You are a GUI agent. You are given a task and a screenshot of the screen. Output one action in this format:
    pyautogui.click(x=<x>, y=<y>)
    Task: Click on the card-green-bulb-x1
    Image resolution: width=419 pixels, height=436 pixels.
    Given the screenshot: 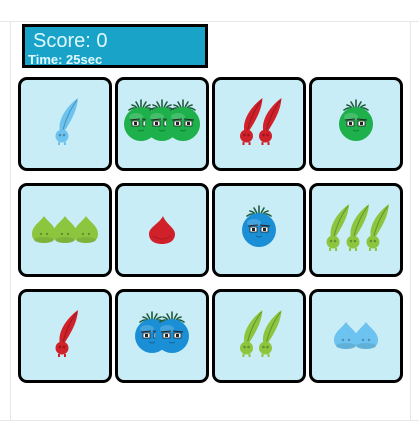 What is the action you would take?
    pyautogui.click(x=356, y=124)
    